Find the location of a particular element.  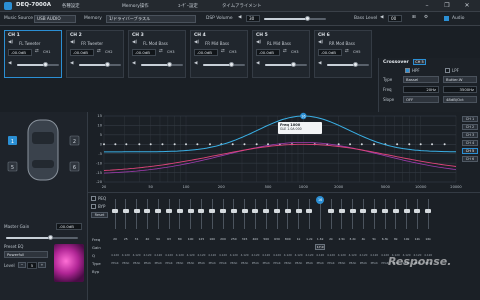

hpf-type-select: Bassel is located at coordinates (421, 79).